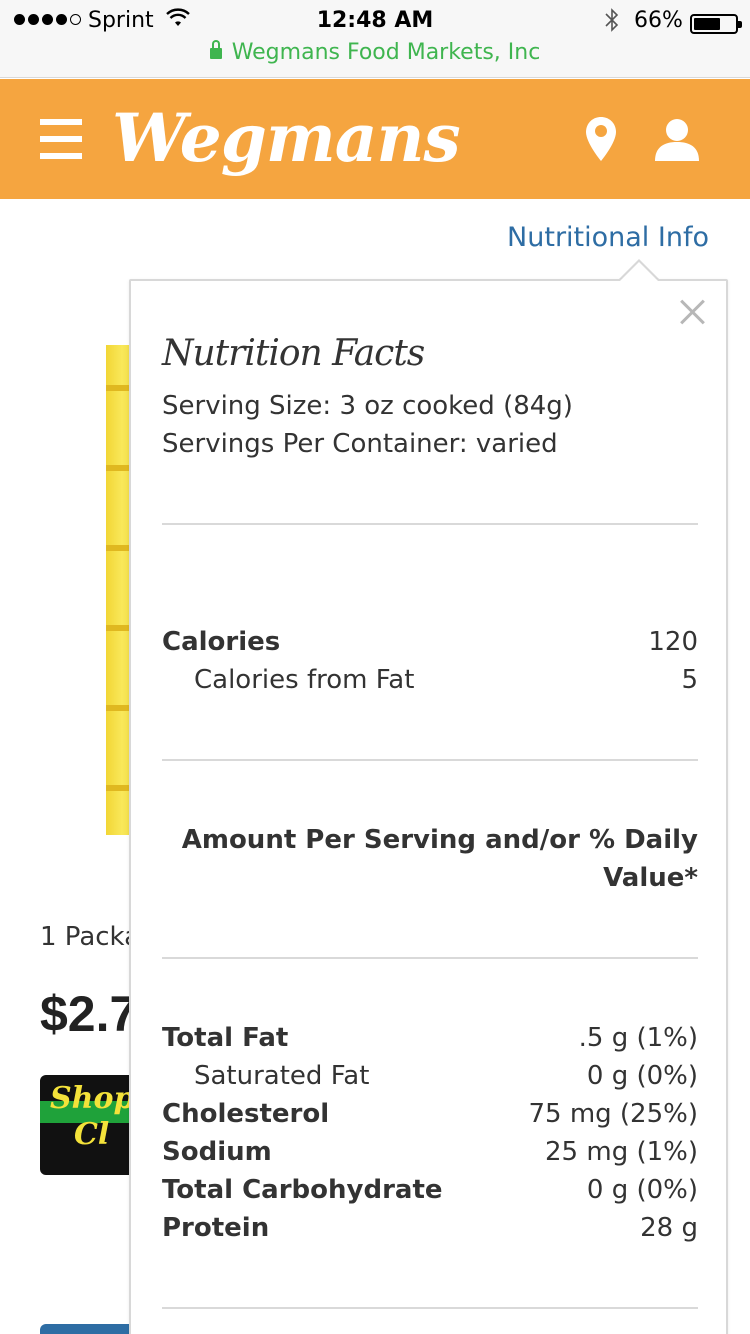 The image size is (750, 1334). I want to click on calories-from-fat-row: Calories from Fat 5, so click(430, 684).